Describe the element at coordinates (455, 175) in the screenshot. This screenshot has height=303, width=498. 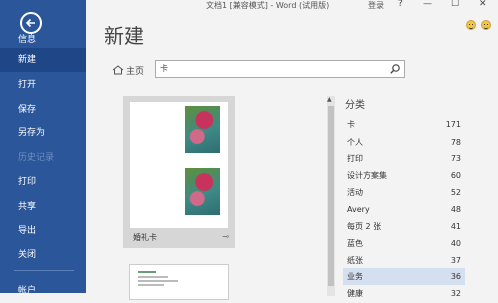
I see `category-count: 60` at that location.